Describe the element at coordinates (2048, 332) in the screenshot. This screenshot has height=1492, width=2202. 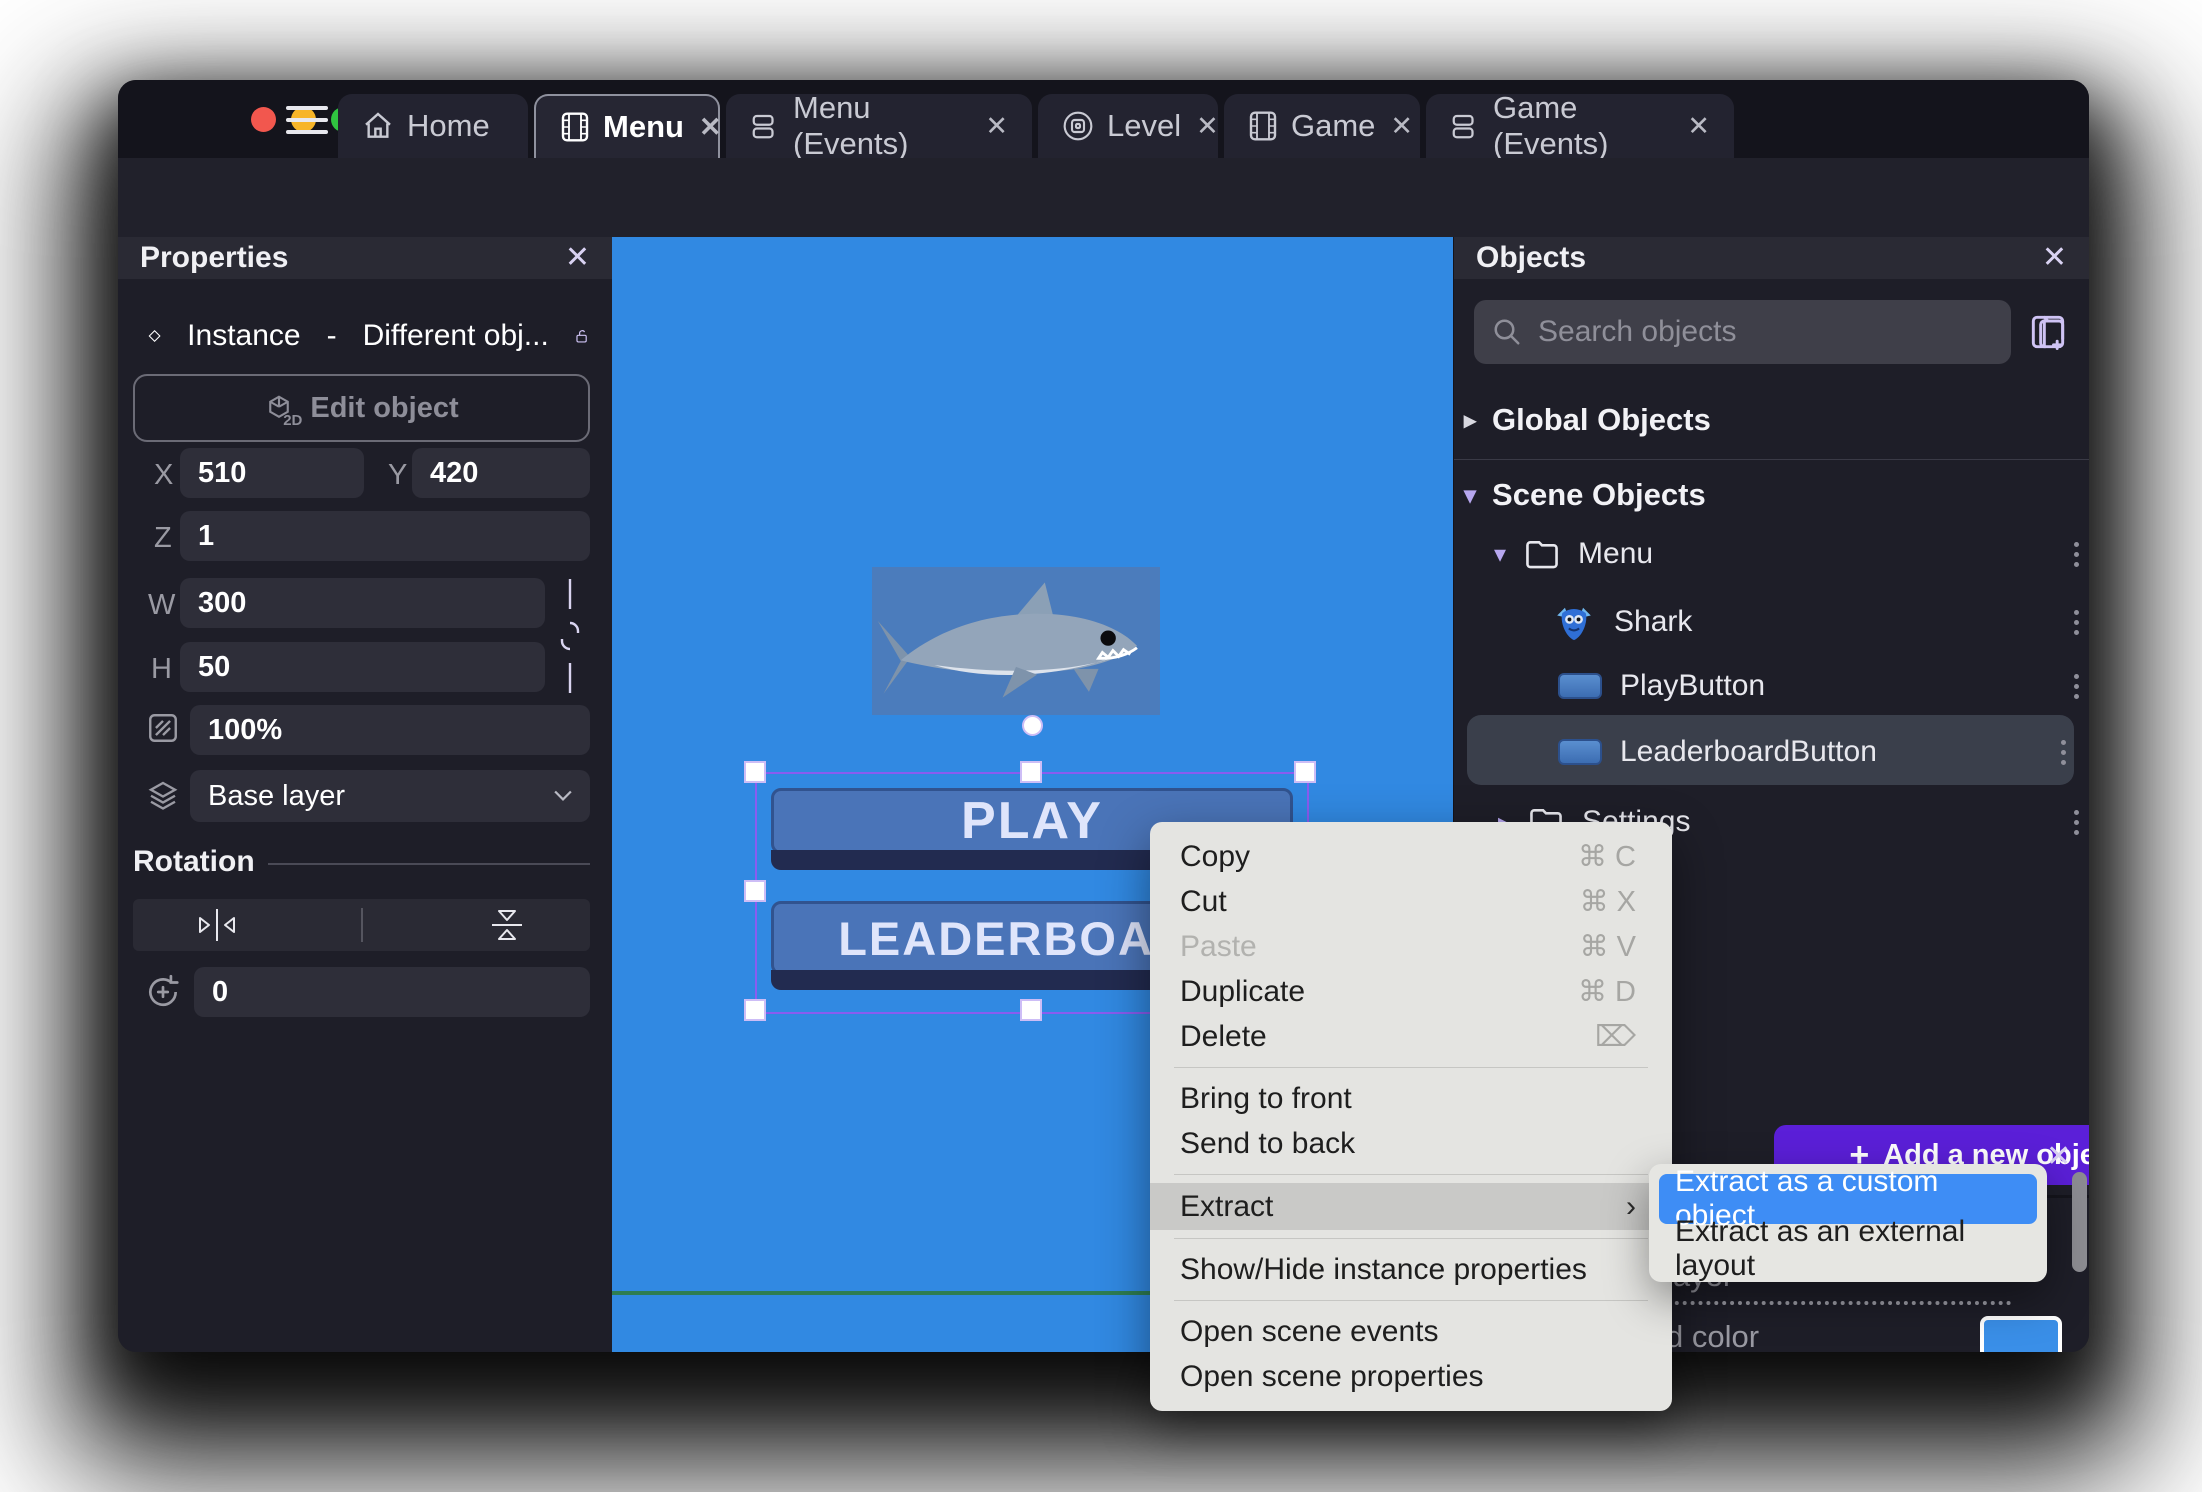
I see `add-folder-icon` at that location.